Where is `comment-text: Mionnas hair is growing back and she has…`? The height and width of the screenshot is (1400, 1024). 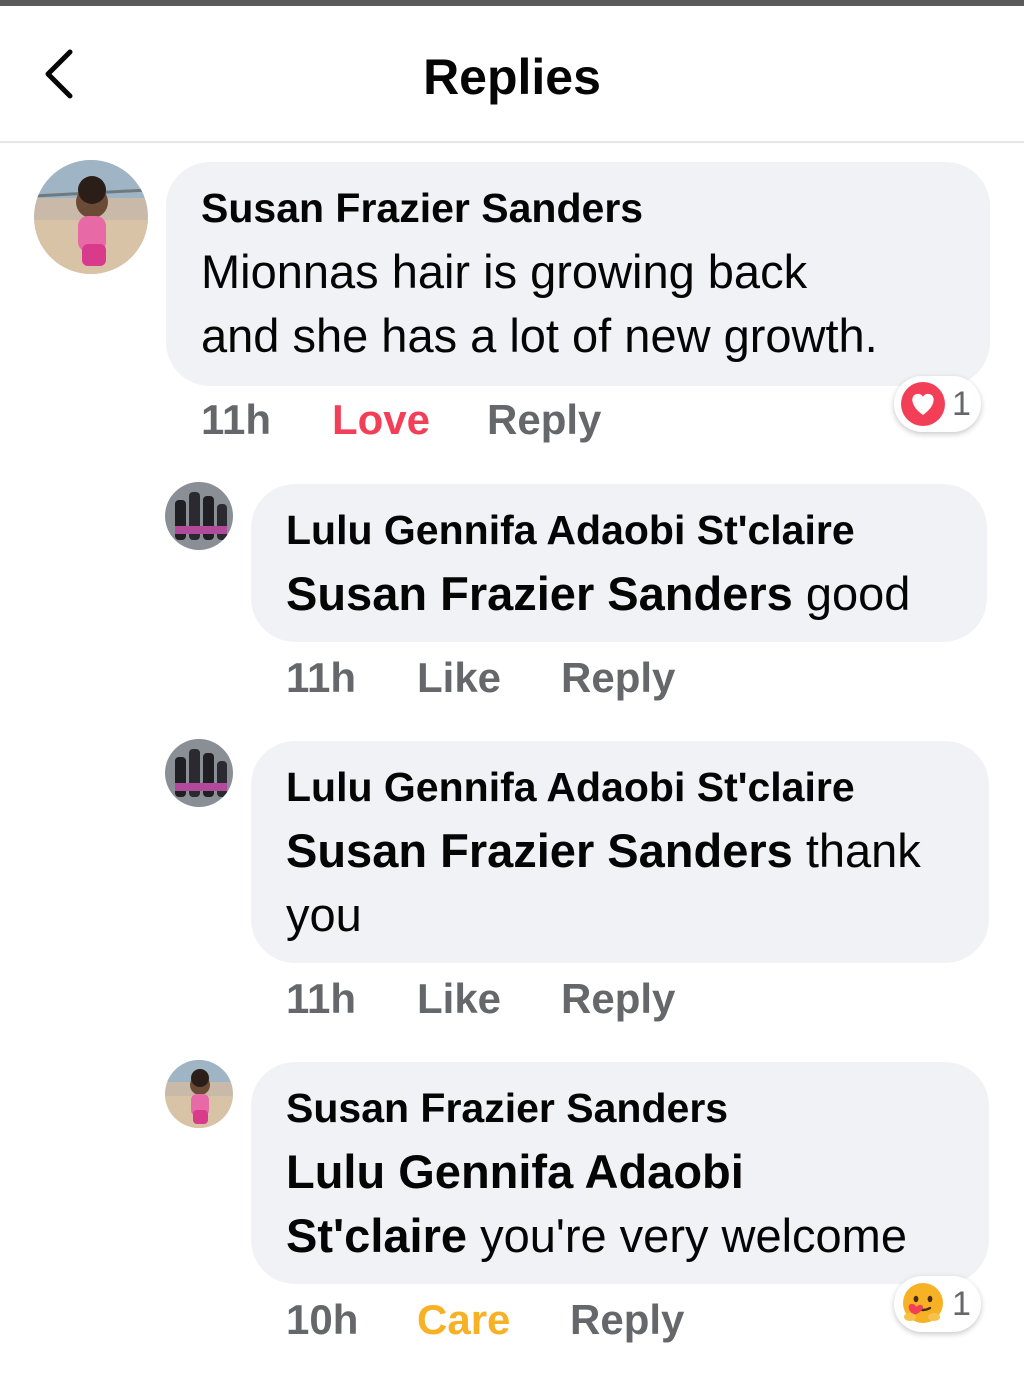 comment-text: Mionnas hair is growing back and she has… is located at coordinates (539, 303).